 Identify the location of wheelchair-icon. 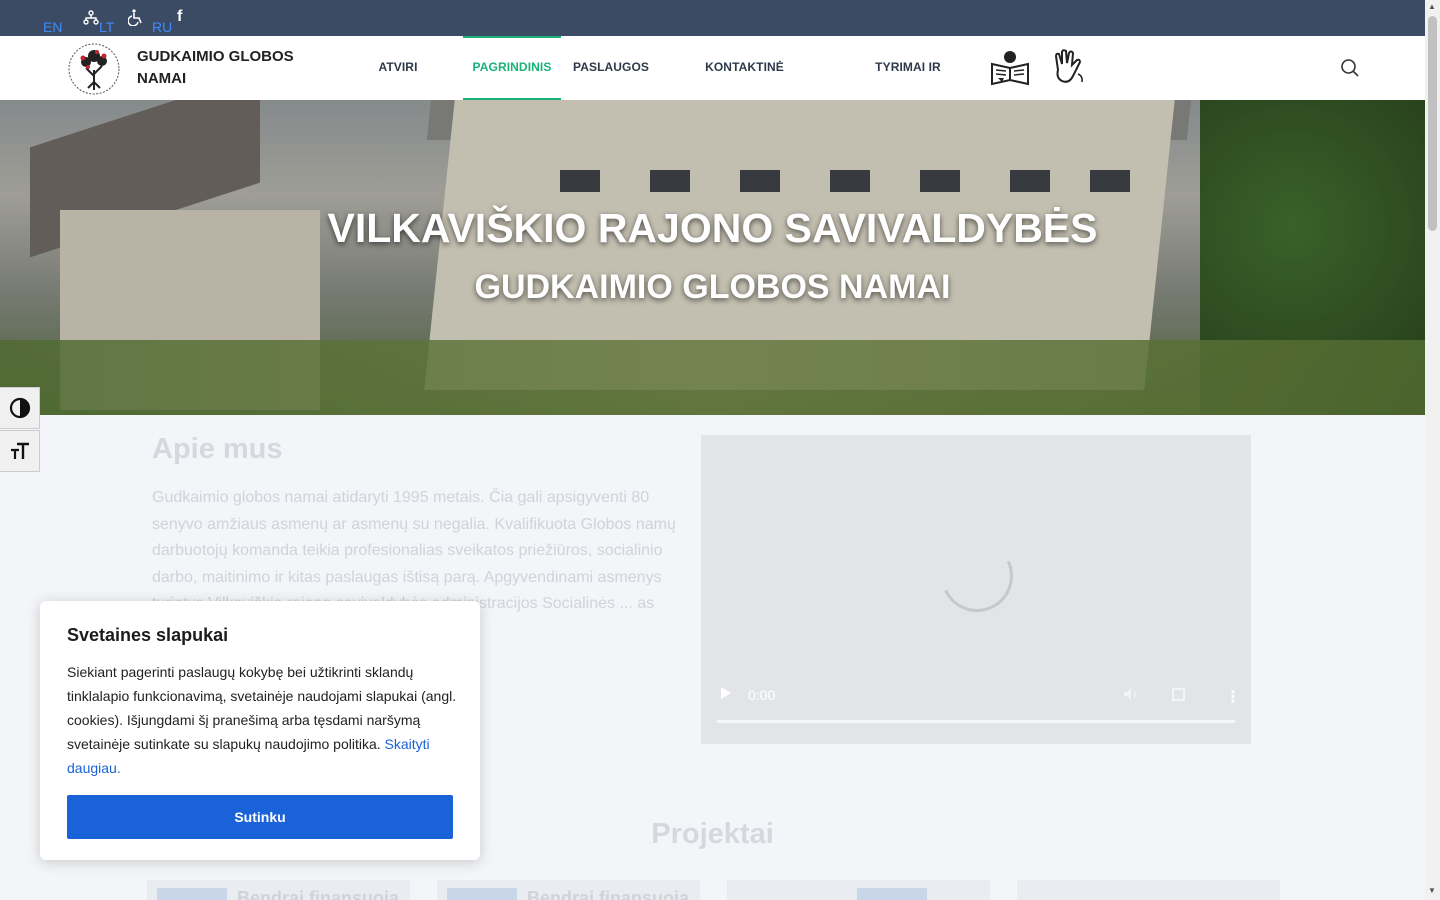
(135, 19).